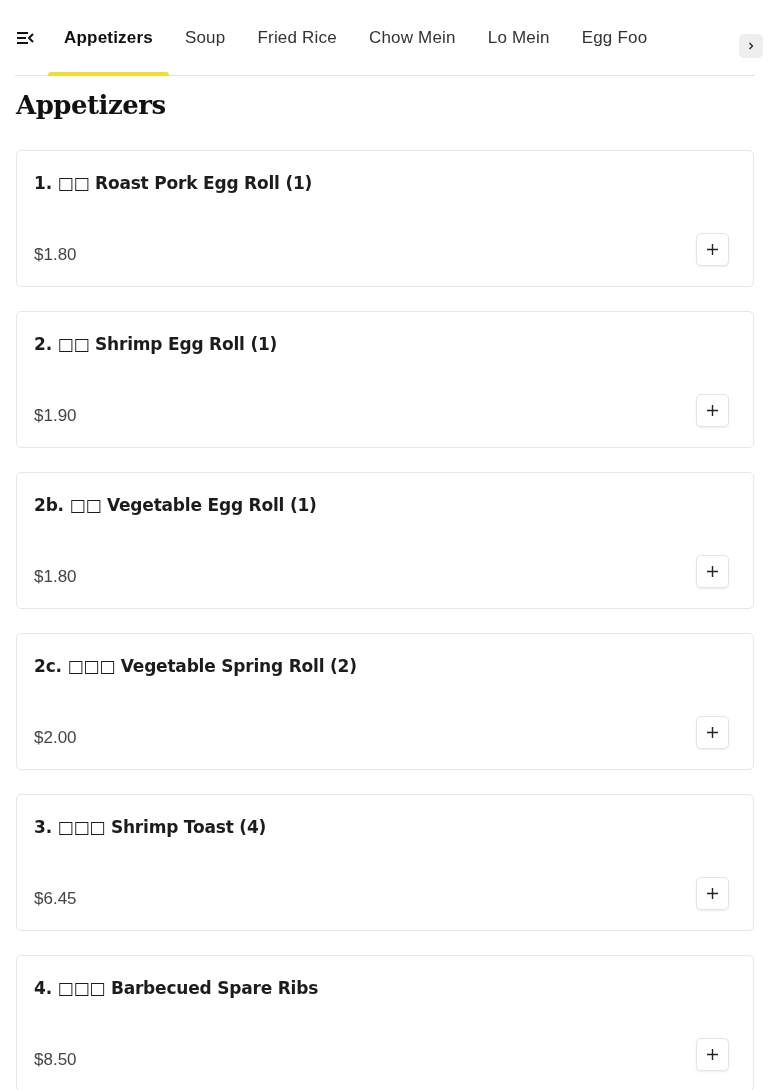 Image resolution: width=770 pixels, height=1090 pixels. Describe the element at coordinates (385, 1022) in the screenshot. I see `menu-item-card: 4. □□□ Barbecued Spare Ribs $8.50` at that location.